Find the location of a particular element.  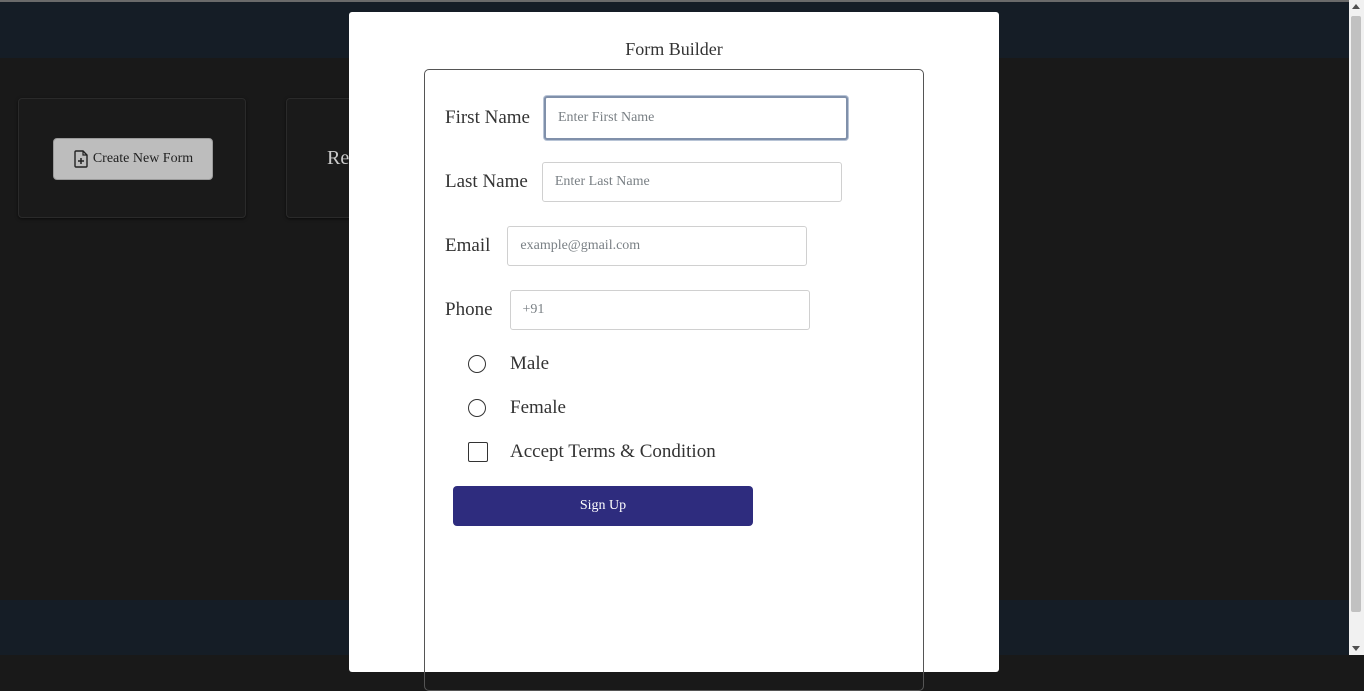

create-new-form-button: Create New Form is located at coordinates (133, 159).